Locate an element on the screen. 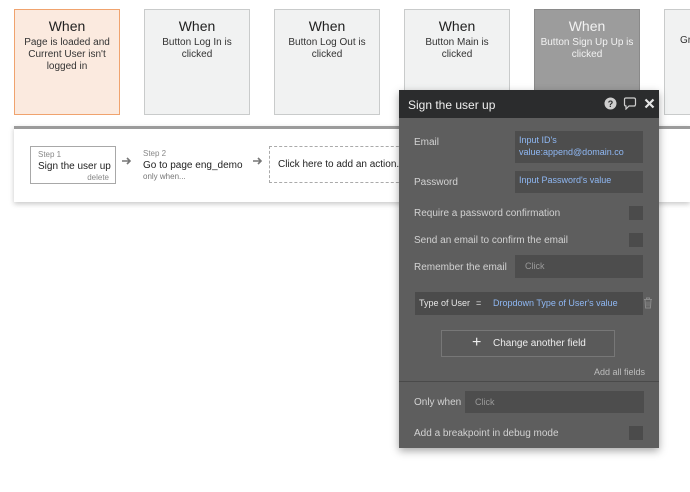  send-email-checkbox is located at coordinates (636, 240).